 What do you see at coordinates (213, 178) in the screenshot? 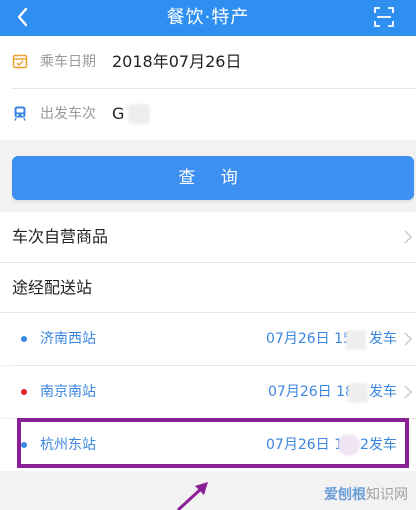
I see `query-button: 查 询` at bounding box center [213, 178].